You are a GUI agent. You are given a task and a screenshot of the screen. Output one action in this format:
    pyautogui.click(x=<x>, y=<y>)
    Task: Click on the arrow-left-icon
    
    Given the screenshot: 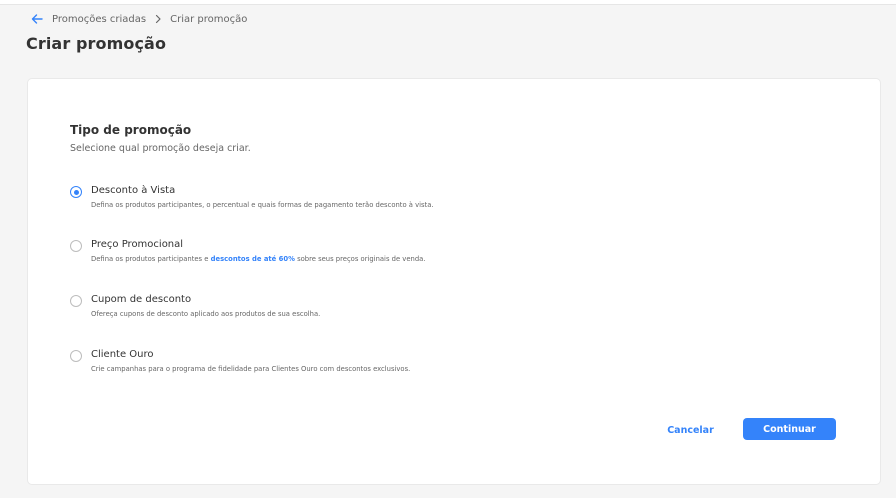 What is the action you would take?
    pyautogui.click(x=37, y=19)
    